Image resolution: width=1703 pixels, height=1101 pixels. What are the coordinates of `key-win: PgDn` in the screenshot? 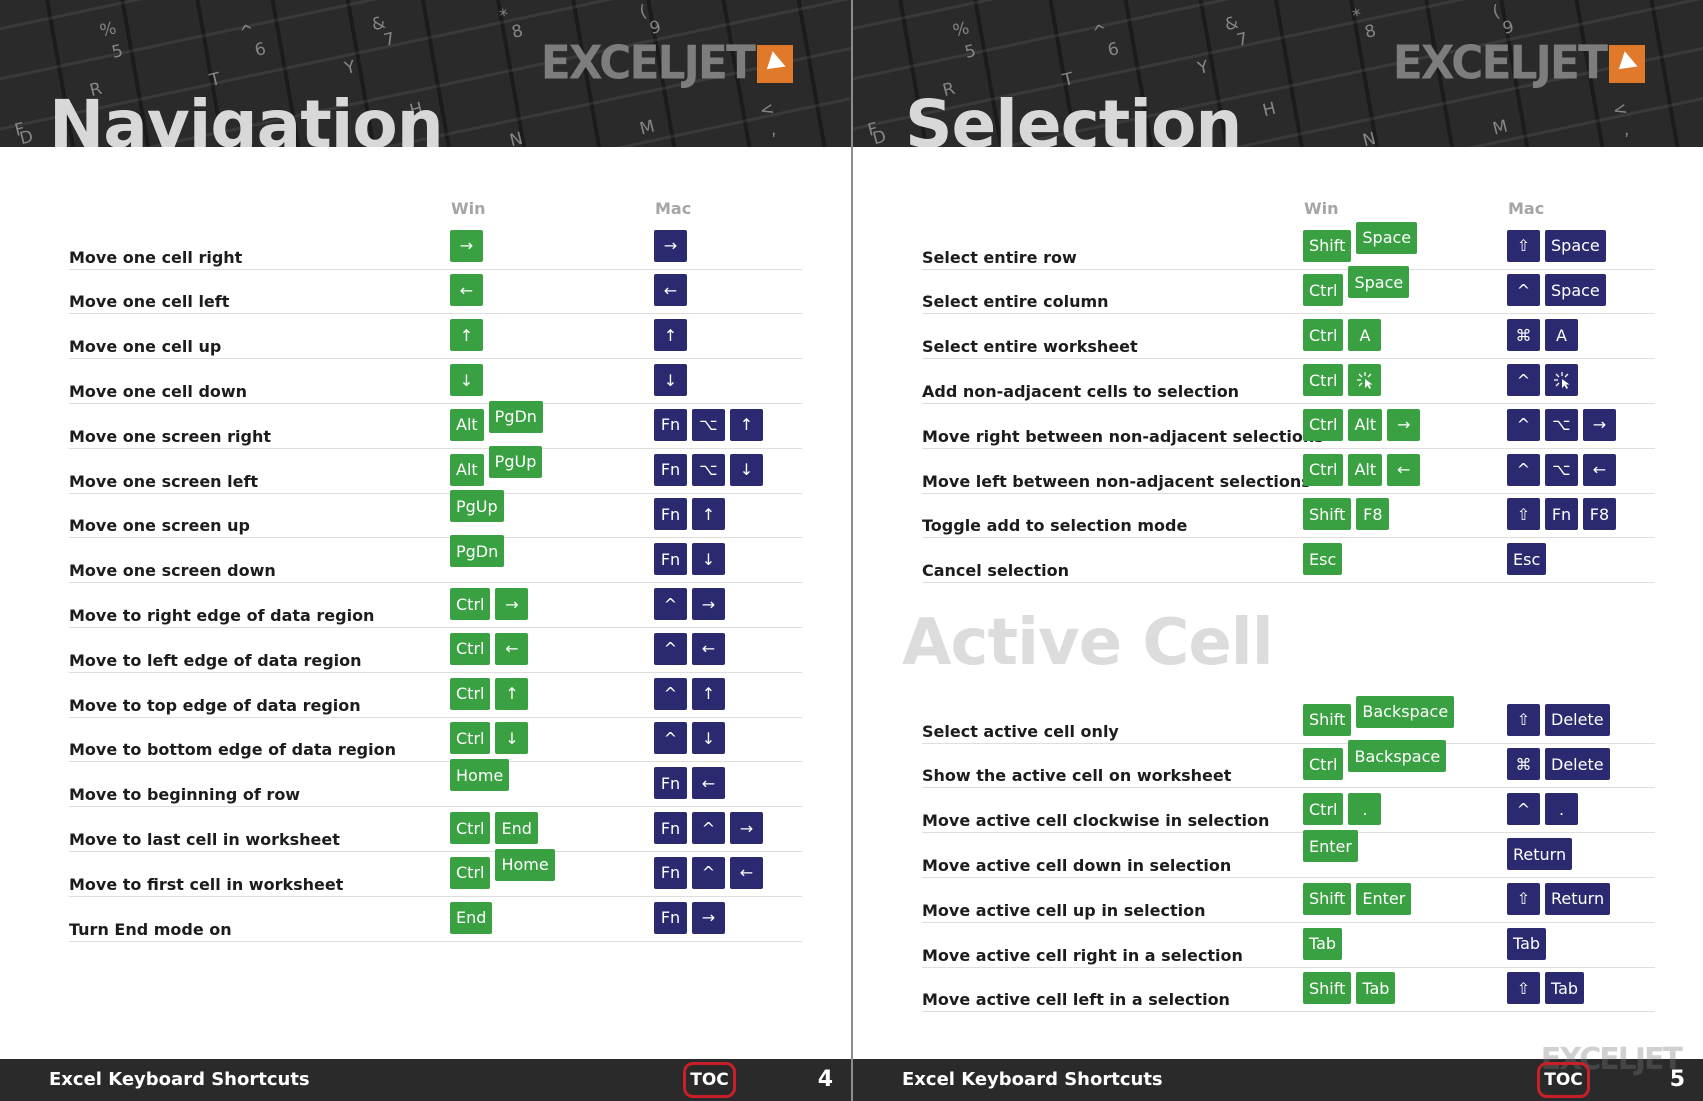 It's located at (477, 551).